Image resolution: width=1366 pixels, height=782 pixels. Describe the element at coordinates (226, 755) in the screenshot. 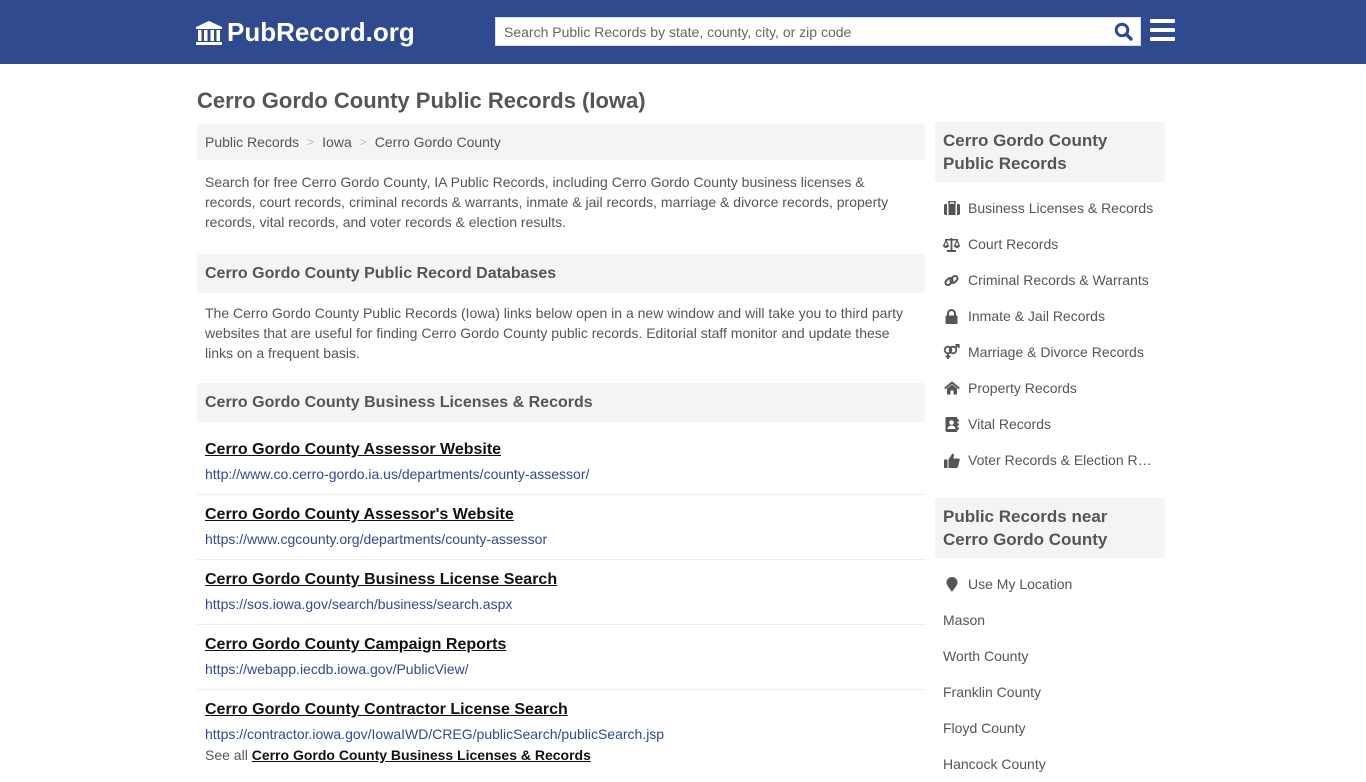

I see `see-all-prefix: See all` at that location.